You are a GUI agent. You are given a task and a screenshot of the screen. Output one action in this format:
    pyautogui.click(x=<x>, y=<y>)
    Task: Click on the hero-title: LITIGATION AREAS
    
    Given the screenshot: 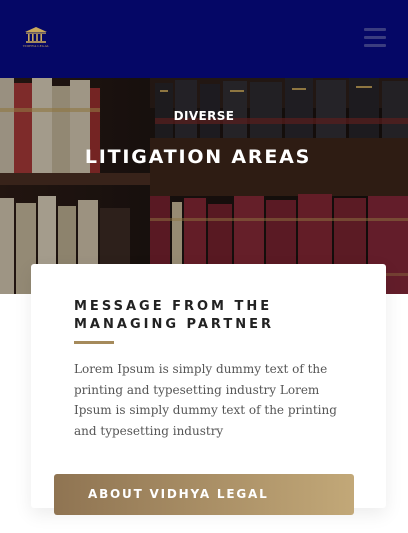 What is the action you would take?
    pyautogui.click(x=198, y=157)
    